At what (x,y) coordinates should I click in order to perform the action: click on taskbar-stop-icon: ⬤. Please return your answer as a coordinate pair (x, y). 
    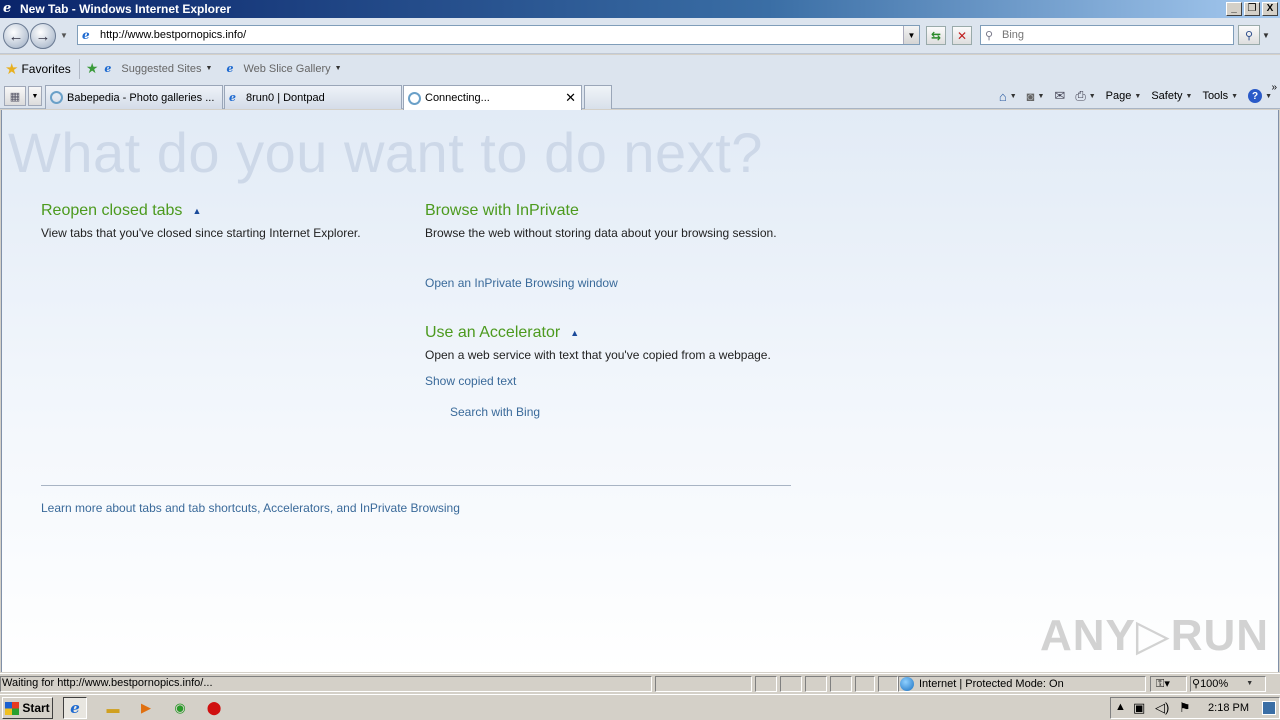
    Looking at the image, I should click on (214, 708).